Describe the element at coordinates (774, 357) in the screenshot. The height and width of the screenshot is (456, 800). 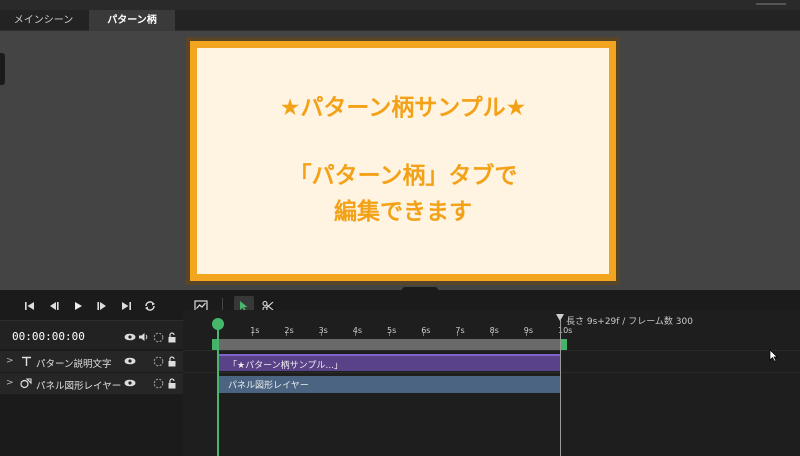
I see `mouse-cursor-icon` at that location.